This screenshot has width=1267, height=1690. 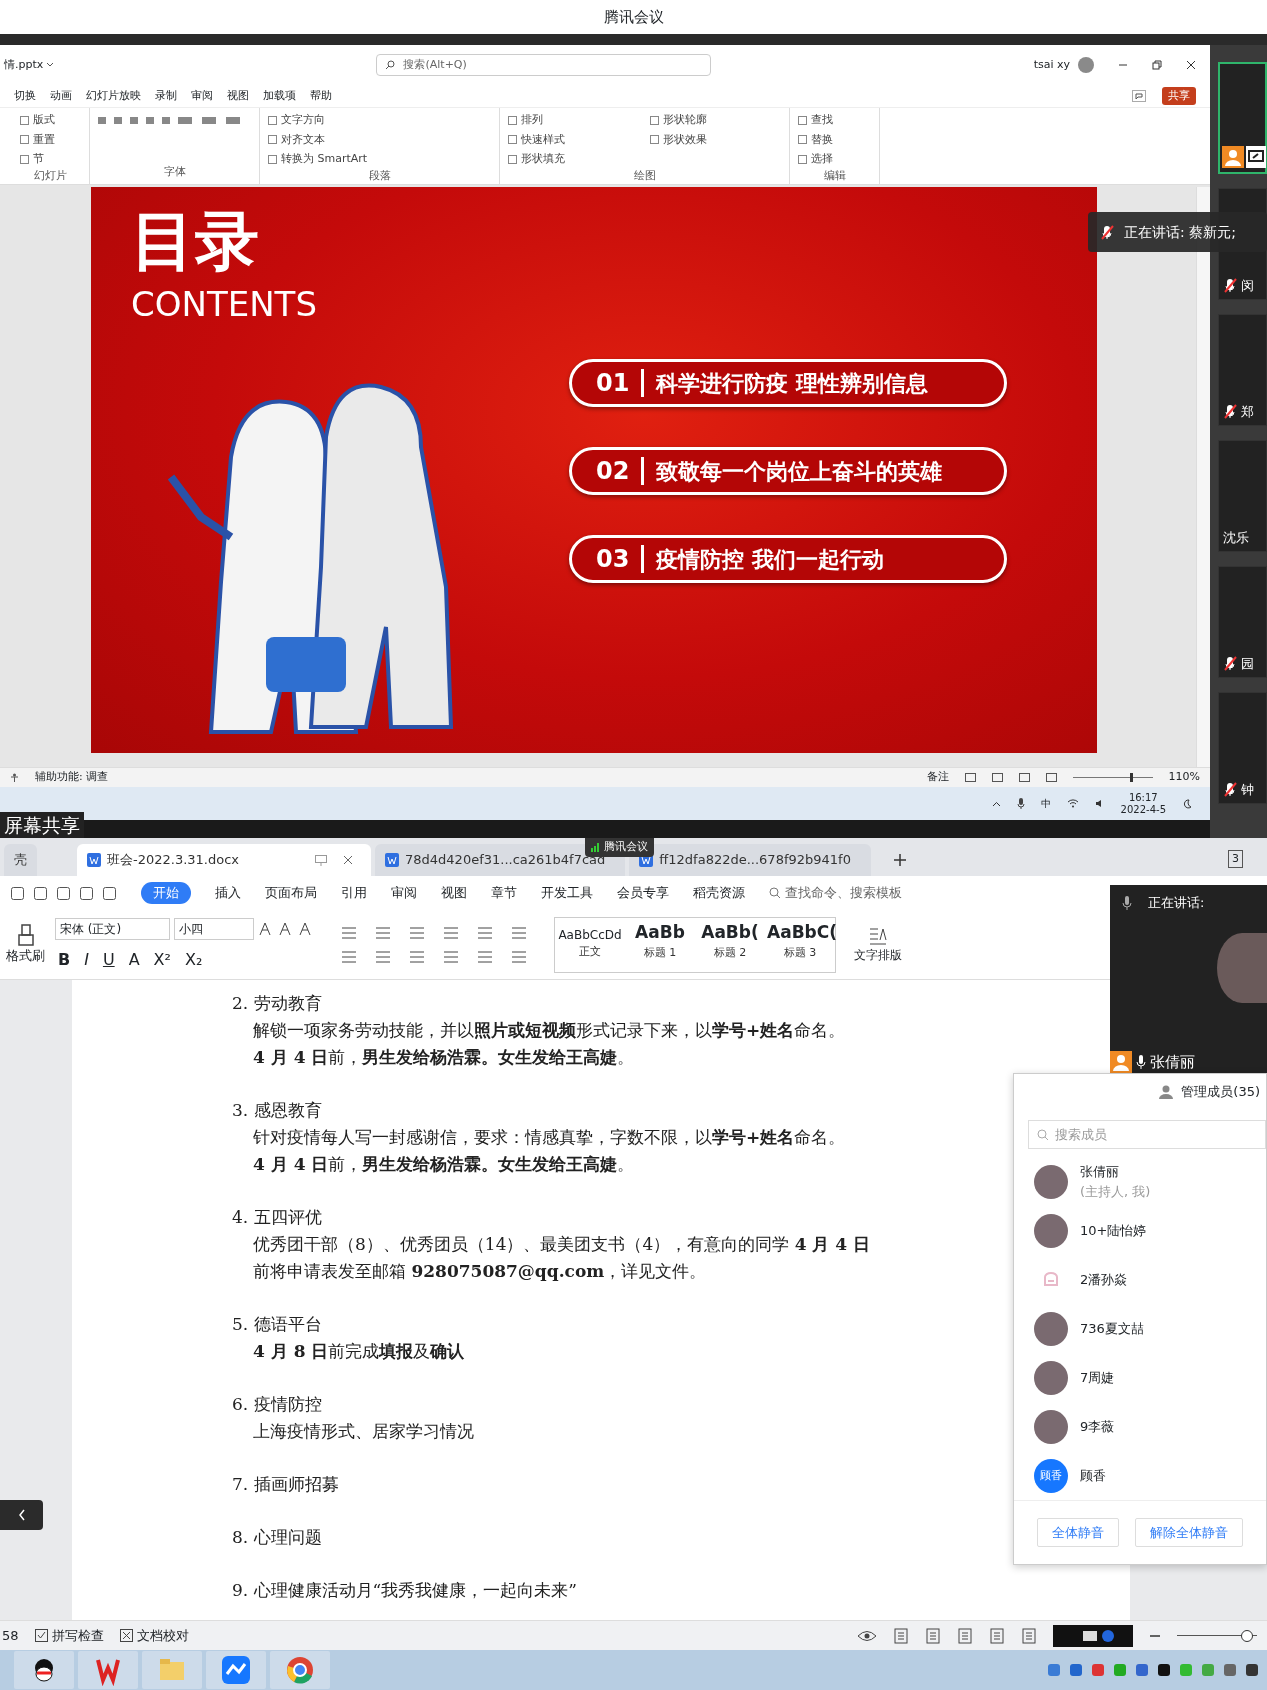 I want to click on section-heading: 8. 心理问题, so click(x=277, y=1537).